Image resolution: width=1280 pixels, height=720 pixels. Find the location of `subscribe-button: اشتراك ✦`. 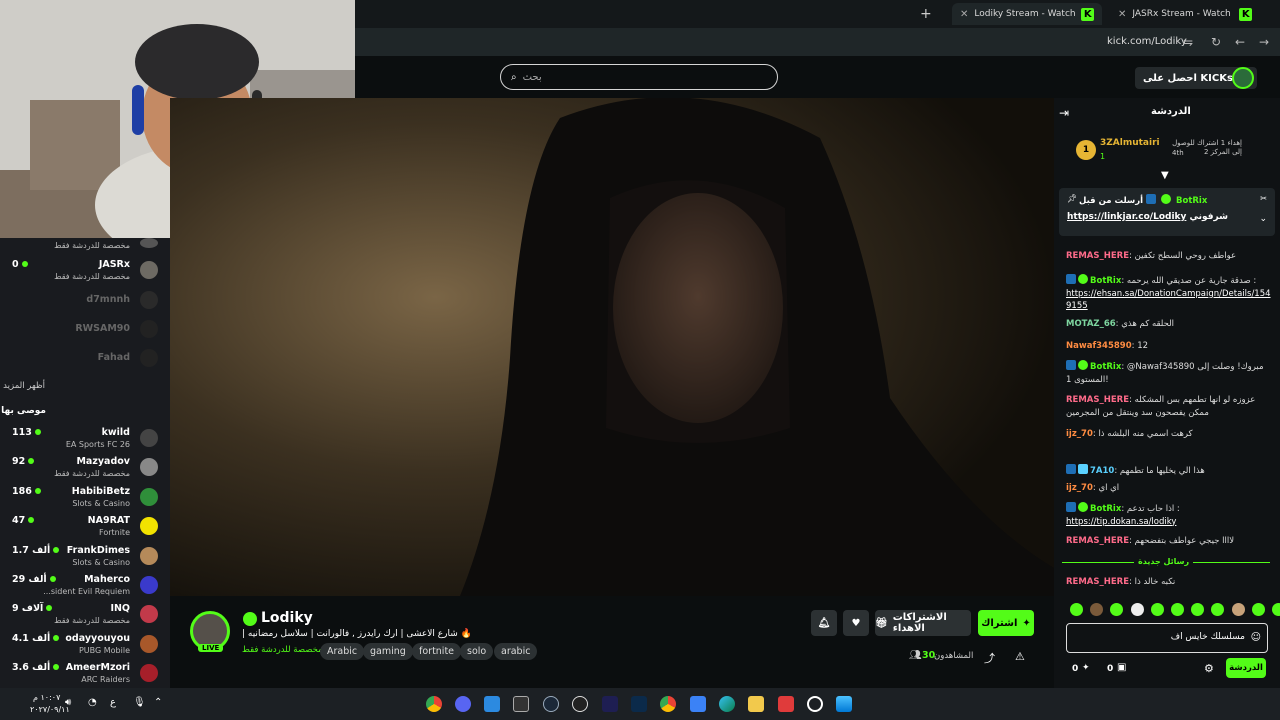

subscribe-button: اشتراك ✦ is located at coordinates (1006, 623).